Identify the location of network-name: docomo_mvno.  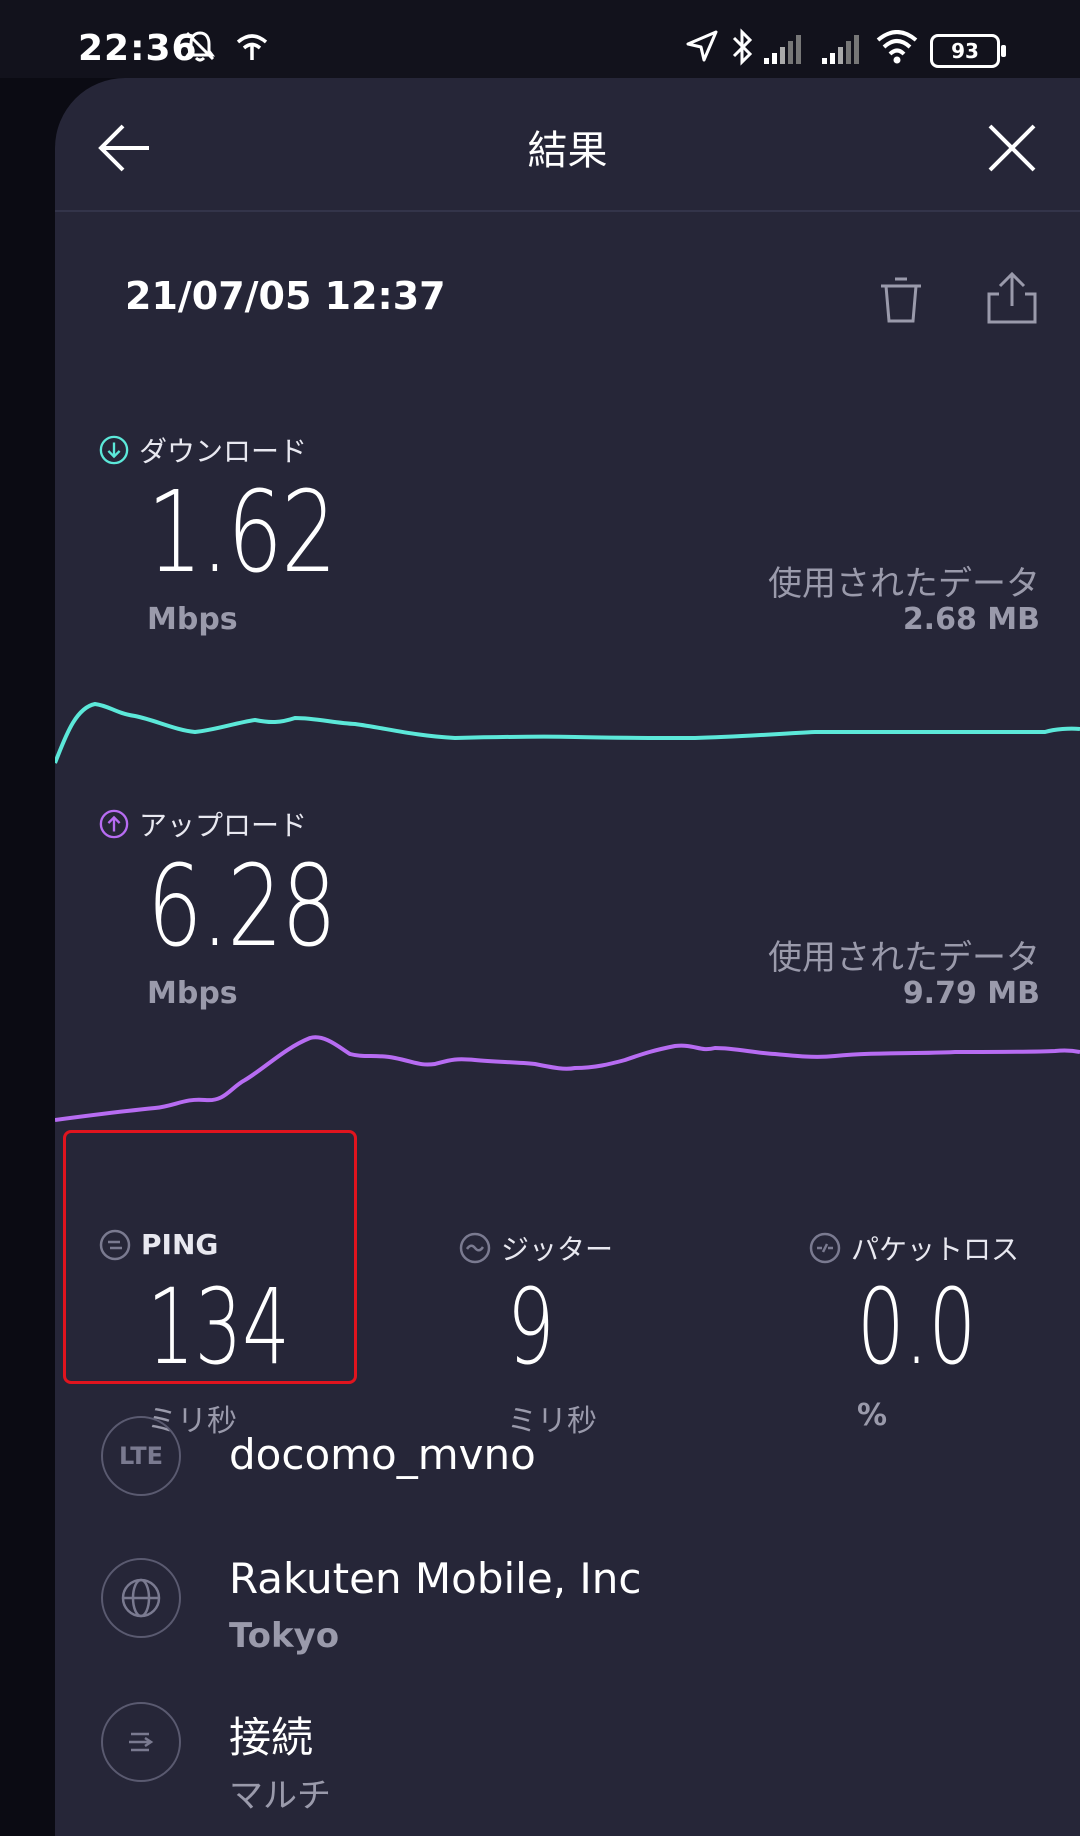
(382, 1454).